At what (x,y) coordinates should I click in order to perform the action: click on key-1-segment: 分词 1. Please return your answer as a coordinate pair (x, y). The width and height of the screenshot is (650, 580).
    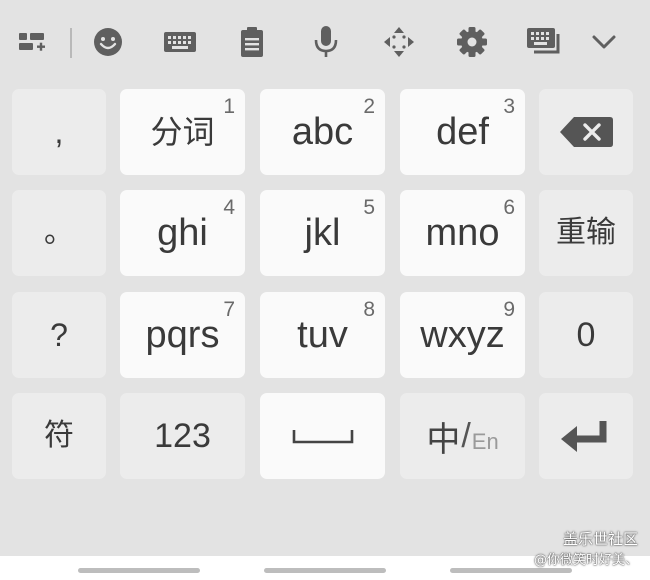
    Looking at the image, I should click on (182, 132).